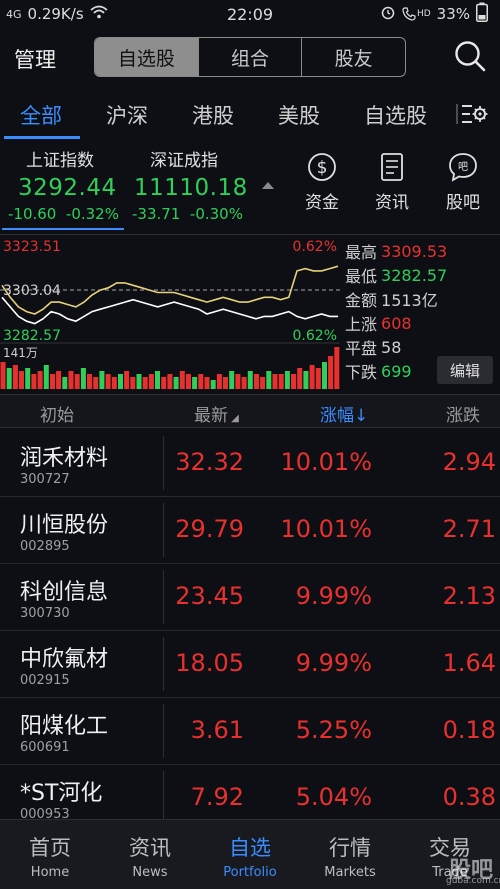  What do you see at coordinates (453, 14) in the screenshot?
I see `battery-percent: 33%` at bounding box center [453, 14].